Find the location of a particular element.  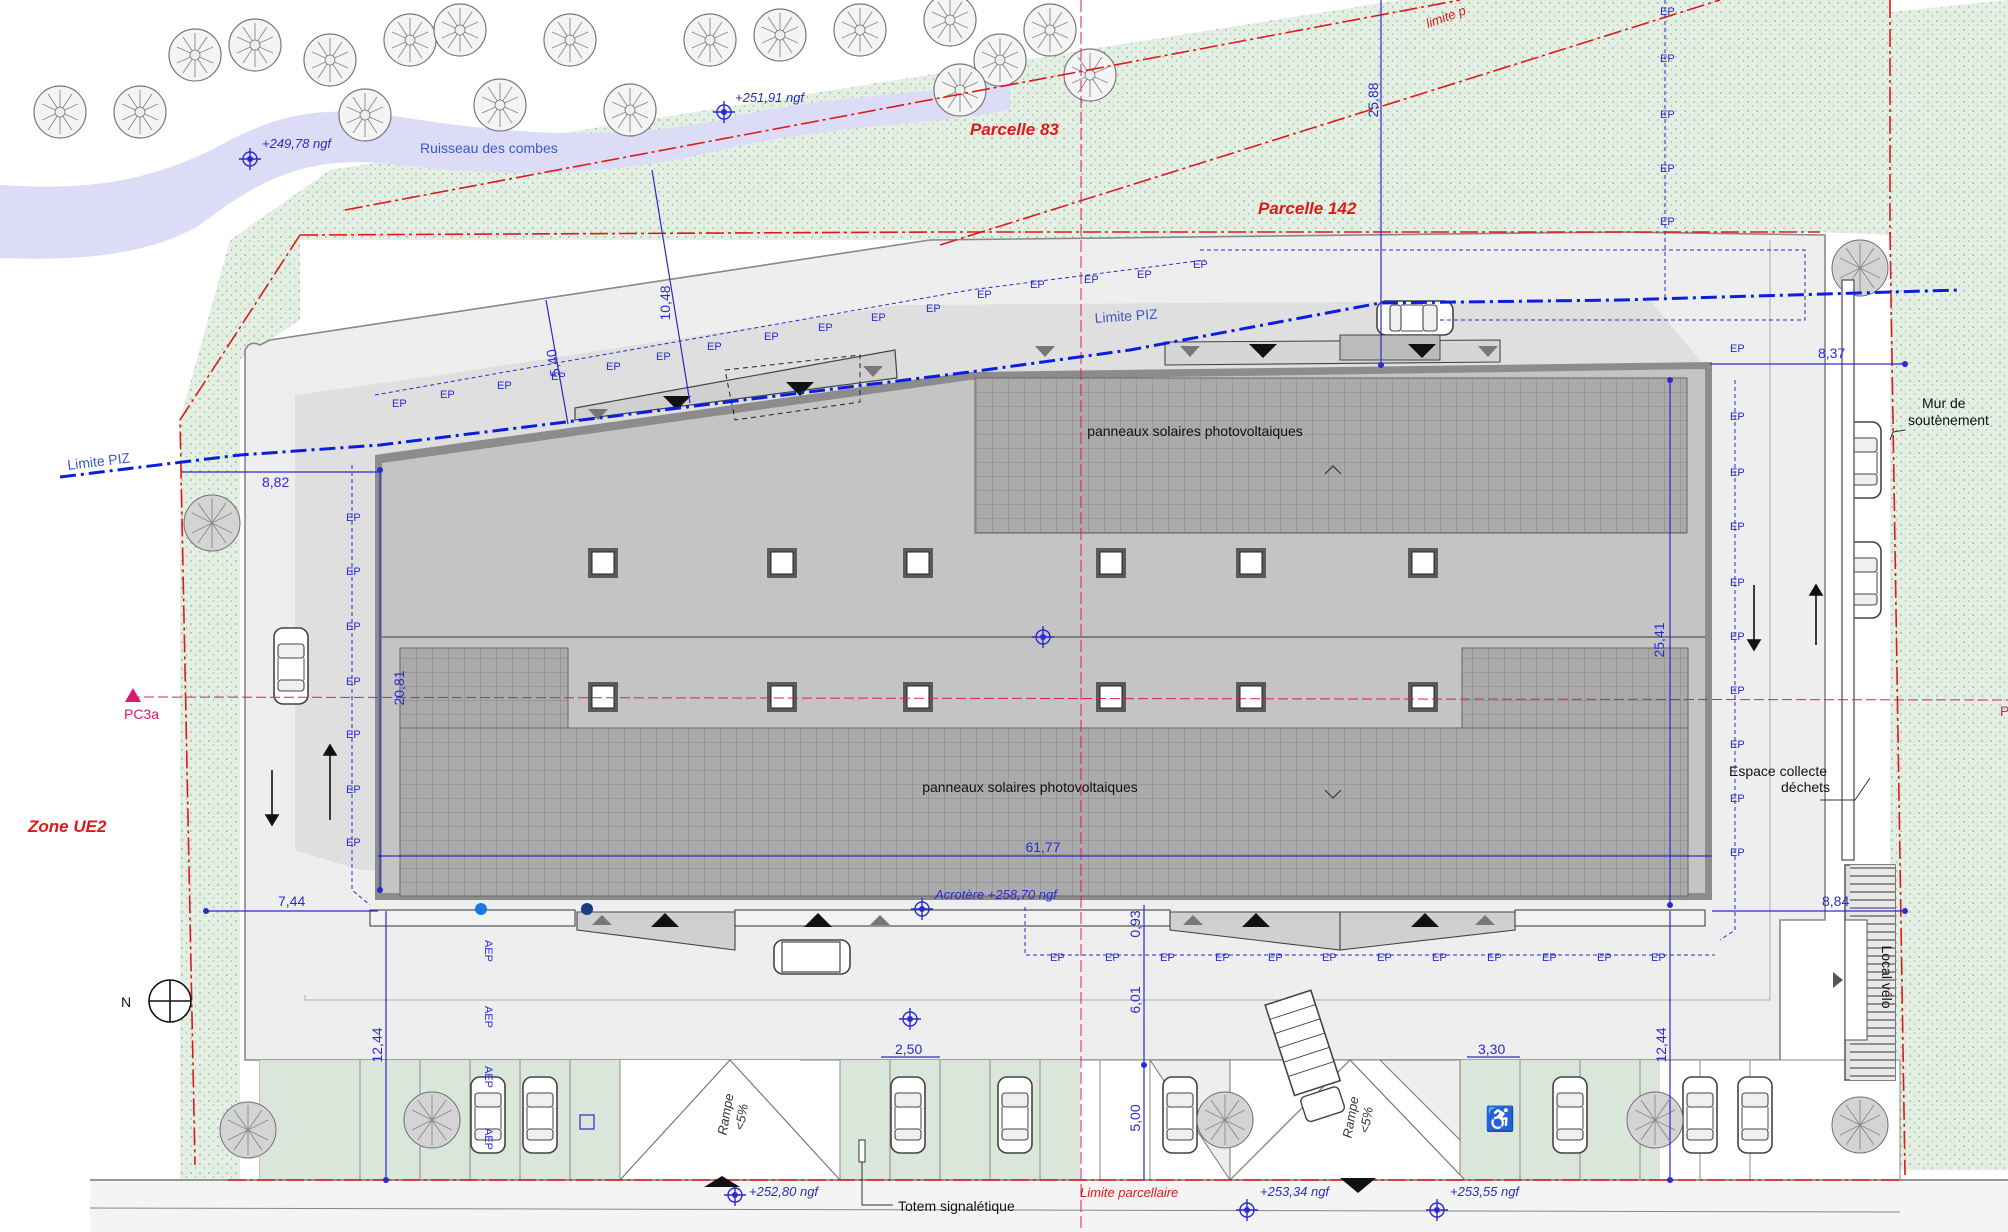

stream-label: Ruisseau des combes is located at coordinates (489, 148).